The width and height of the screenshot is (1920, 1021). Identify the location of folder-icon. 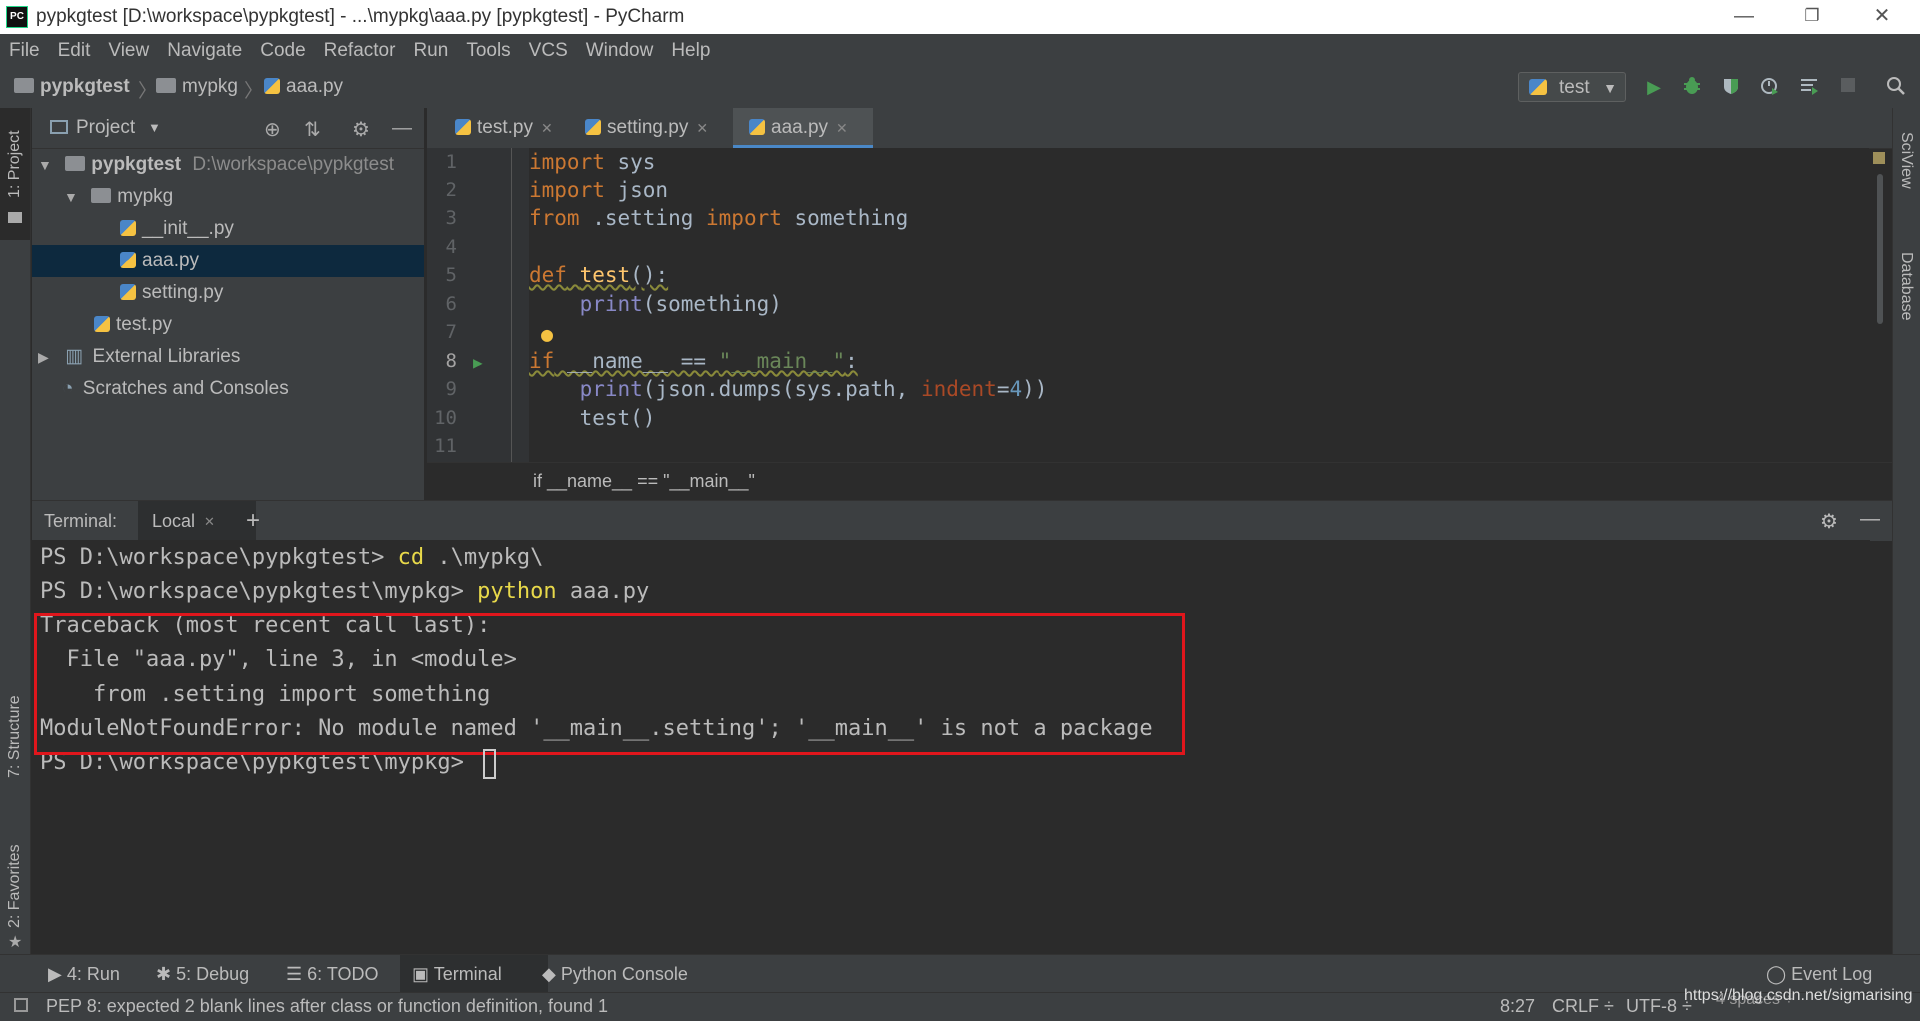
(75, 163).